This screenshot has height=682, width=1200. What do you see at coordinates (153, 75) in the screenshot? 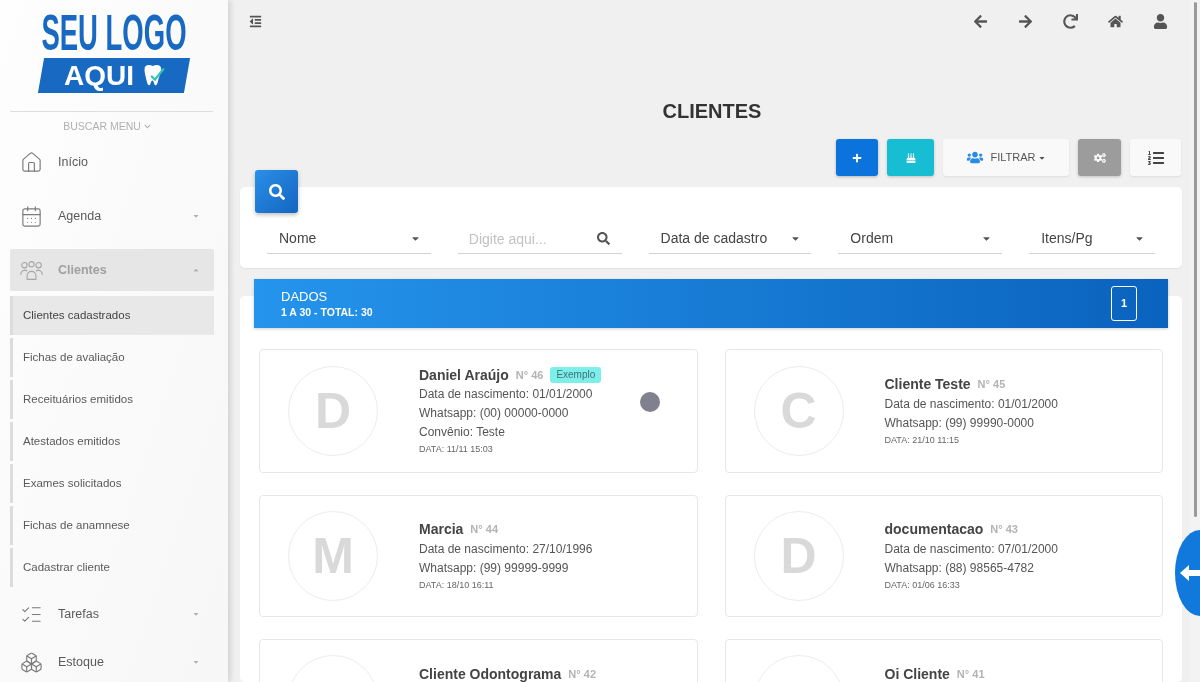
I see `tooth-icon` at bounding box center [153, 75].